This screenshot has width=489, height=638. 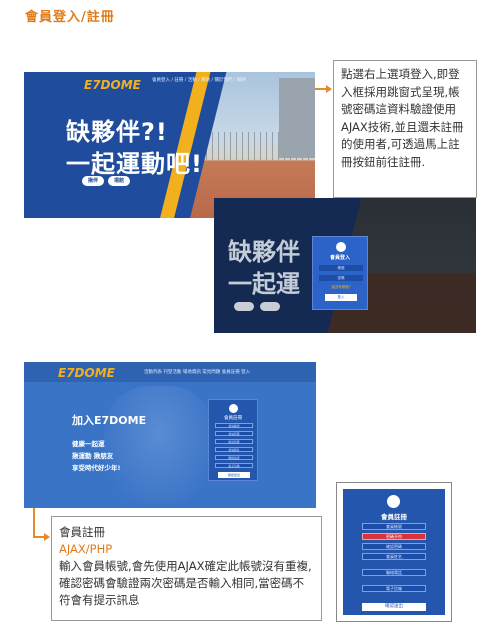 I want to click on closeup-field-email: 電子信箱, so click(x=394, y=588).